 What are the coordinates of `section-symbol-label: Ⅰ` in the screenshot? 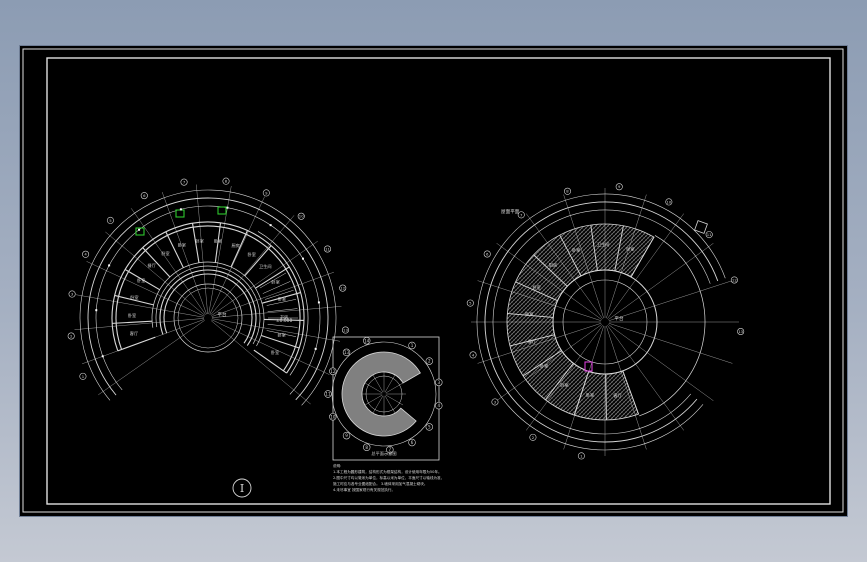 It's located at (242, 488).